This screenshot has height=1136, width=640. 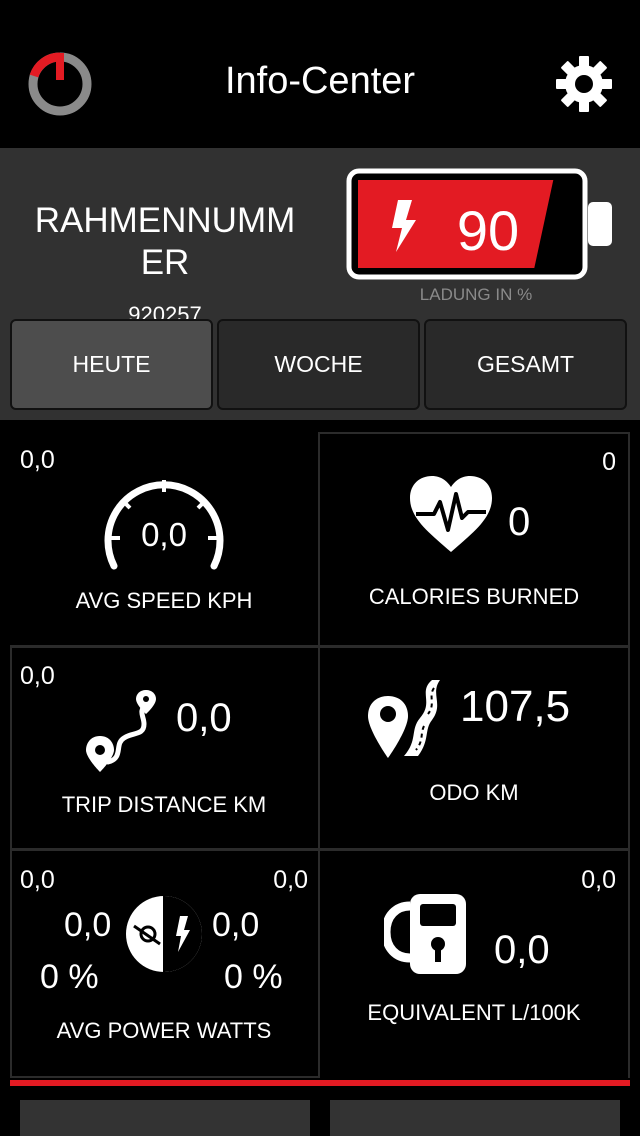 What do you see at coordinates (522, 950) in the screenshot?
I see `equivalent-value: 0,0` at bounding box center [522, 950].